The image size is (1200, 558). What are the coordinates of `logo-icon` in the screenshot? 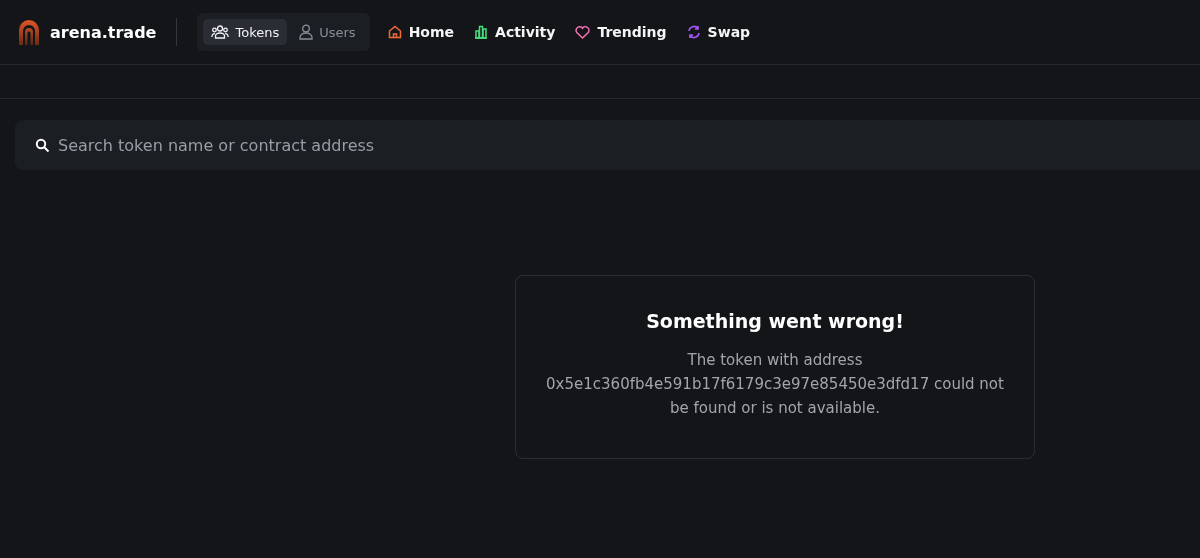 It's located at (29, 32).